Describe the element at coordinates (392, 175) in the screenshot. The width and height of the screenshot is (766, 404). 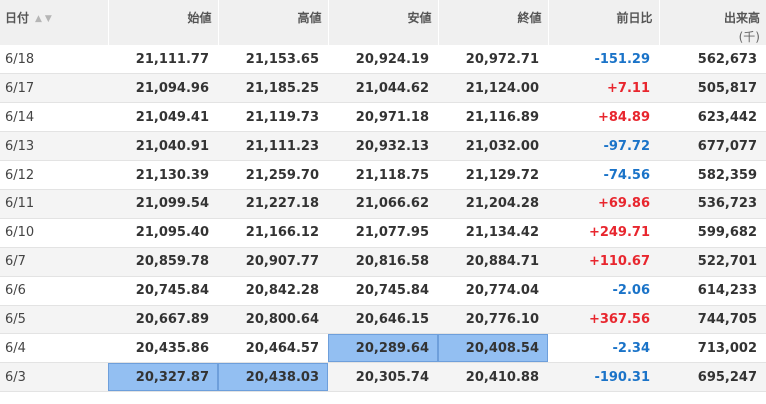
I see `low-cell: 21,118.75` at that location.